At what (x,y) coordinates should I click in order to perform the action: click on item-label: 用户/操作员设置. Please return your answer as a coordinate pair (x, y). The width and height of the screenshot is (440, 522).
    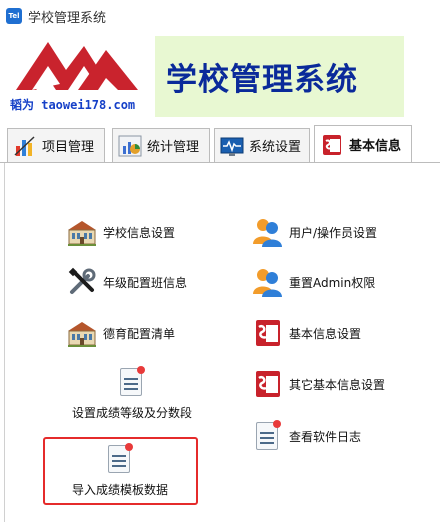
    Looking at the image, I should click on (333, 232).